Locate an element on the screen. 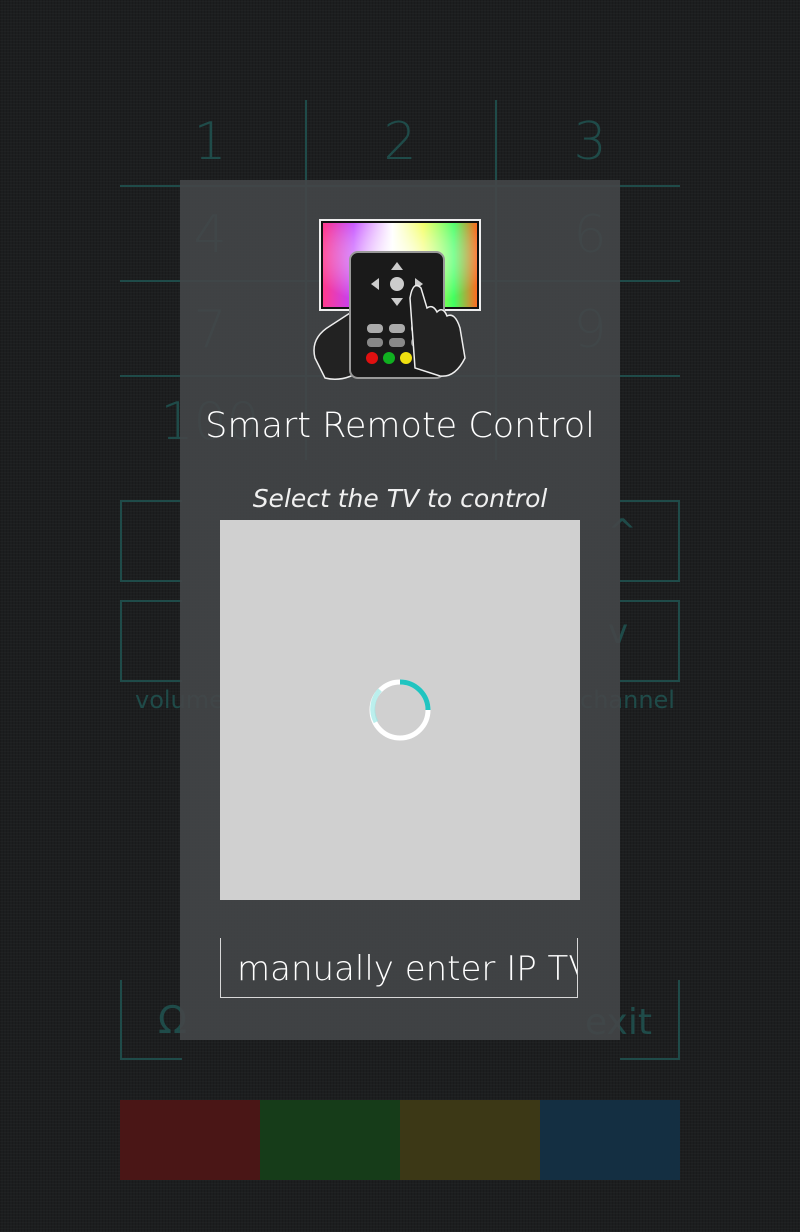 The height and width of the screenshot is (1232, 800). tv-list is located at coordinates (400, 710).